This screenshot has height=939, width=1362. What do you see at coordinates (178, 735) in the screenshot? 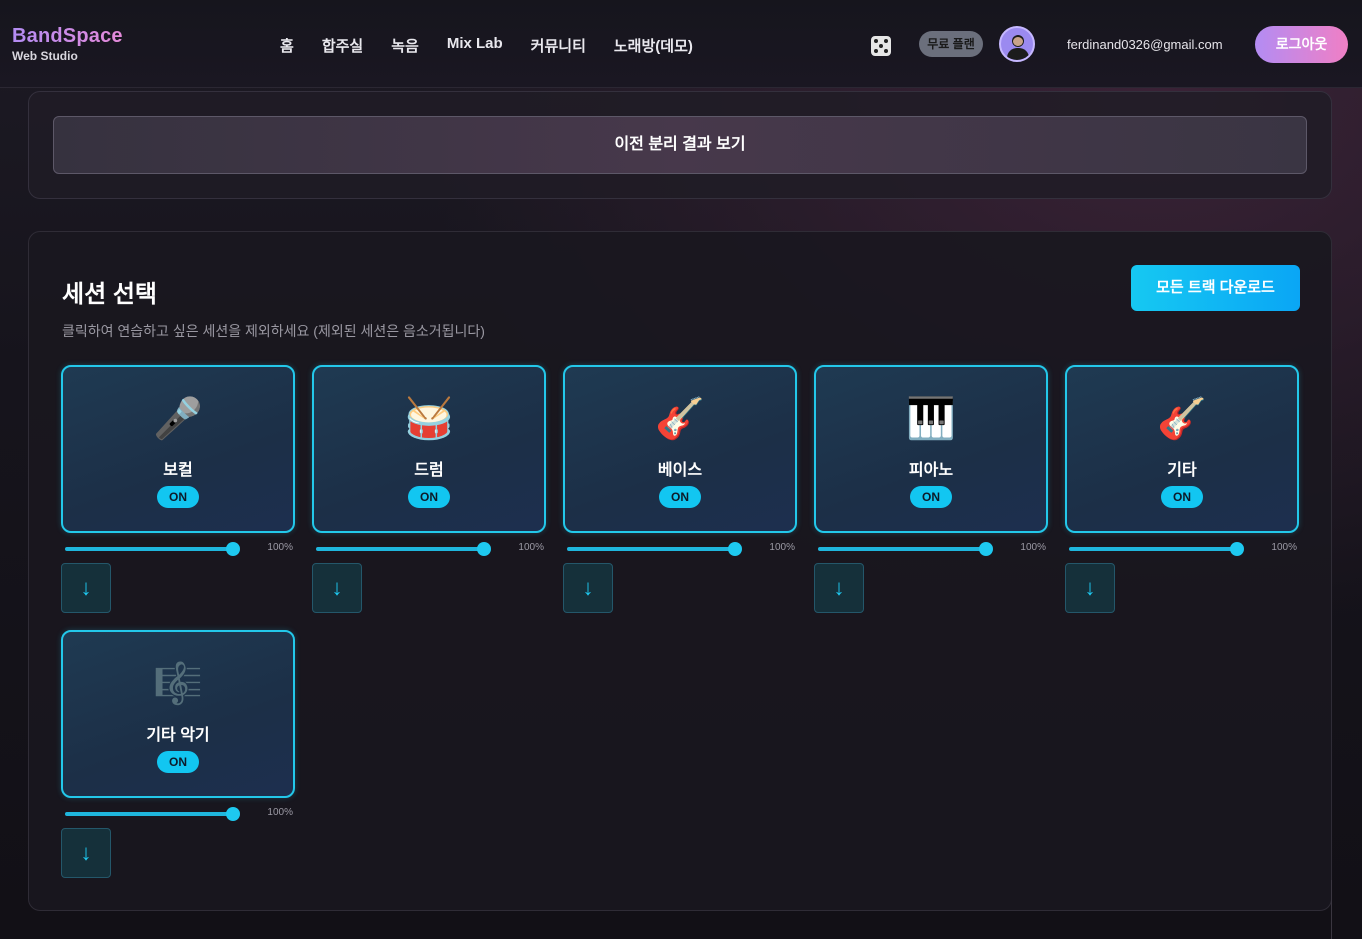
I see `track-name: 기타 악기` at bounding box center [178, 735].